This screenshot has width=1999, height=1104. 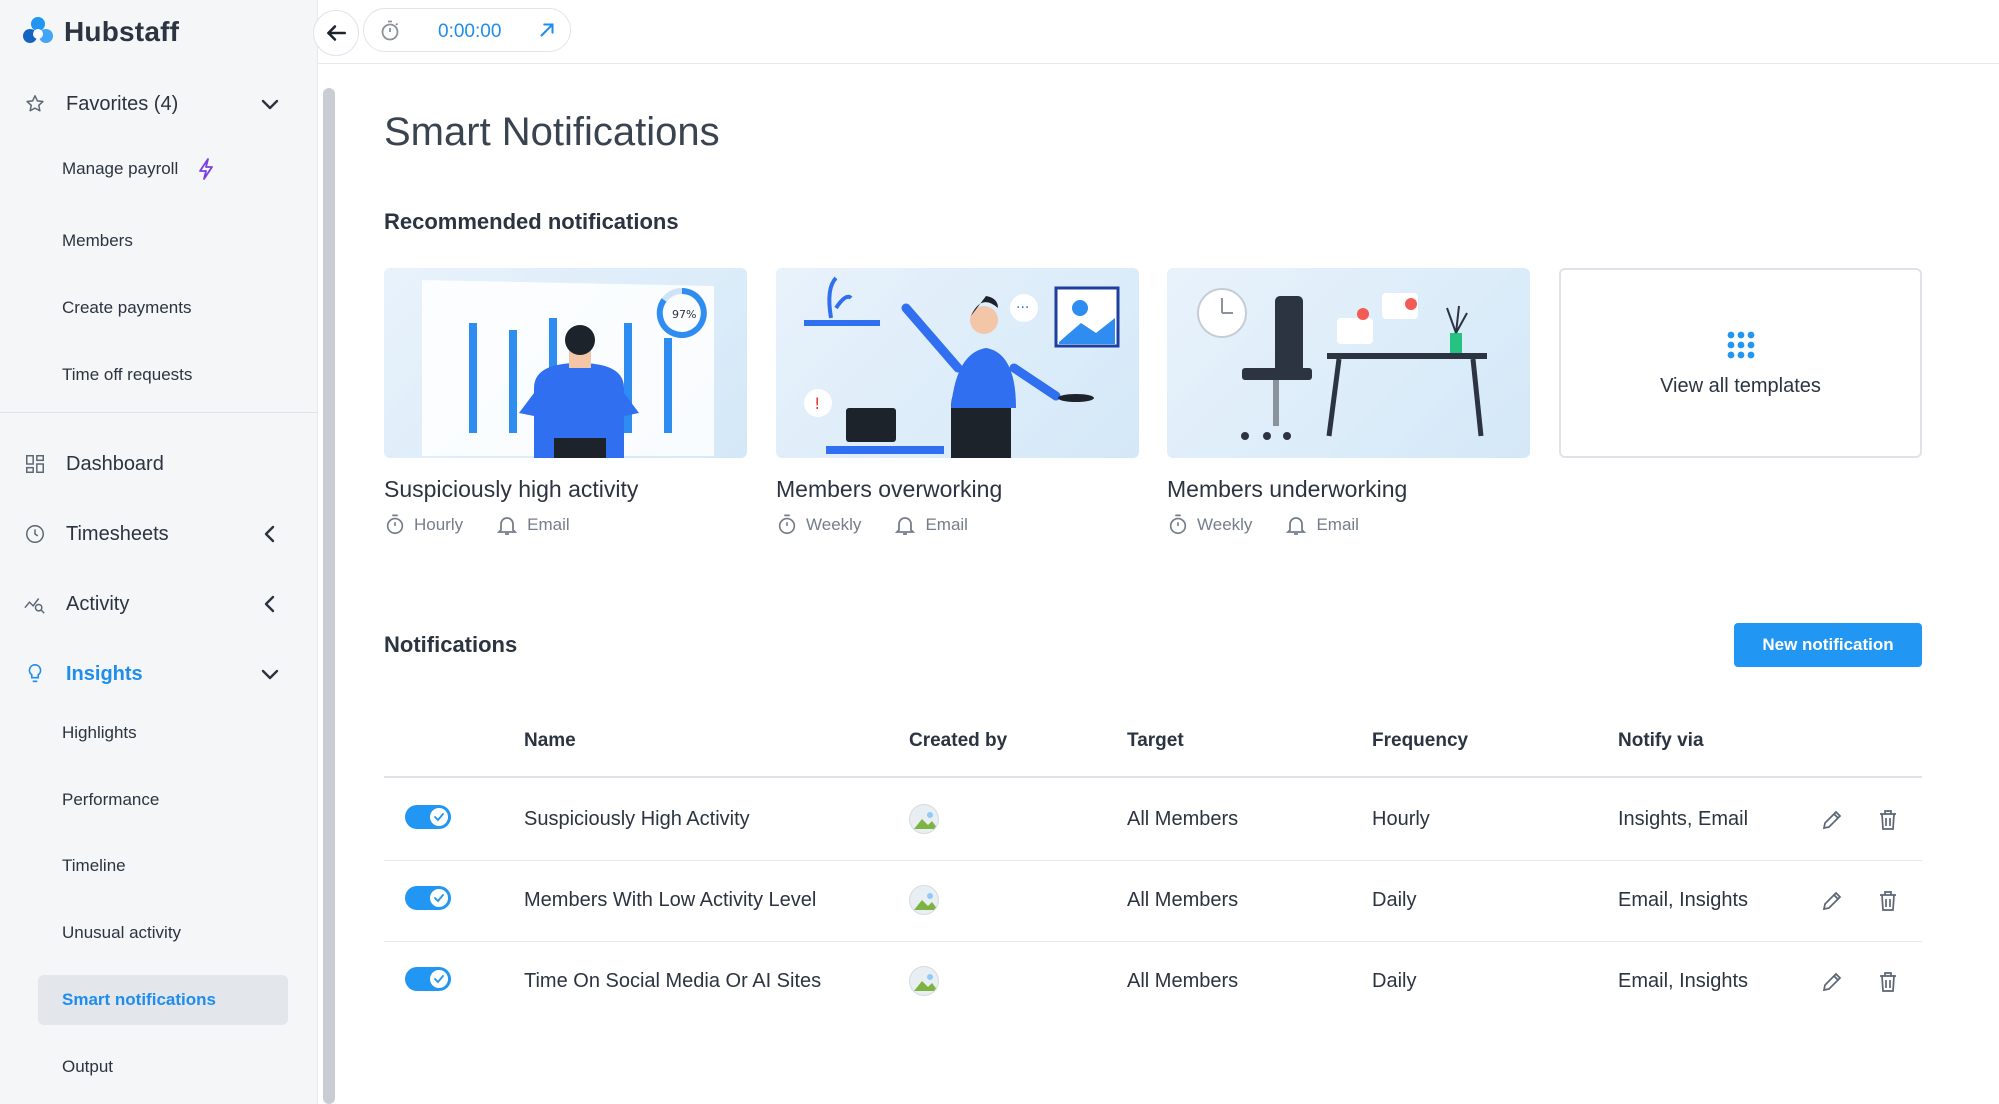 I want to click on activity-label: Activity, so click(x=98, y=603).